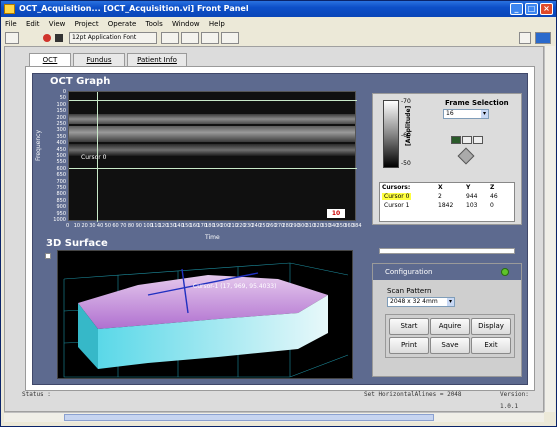 The height and width of the screenshot is (427, 557). What do you see at coordinates (61, 156) in the screenshot?
I see `y-tick-label: 500` at bounding box center [61, 156].